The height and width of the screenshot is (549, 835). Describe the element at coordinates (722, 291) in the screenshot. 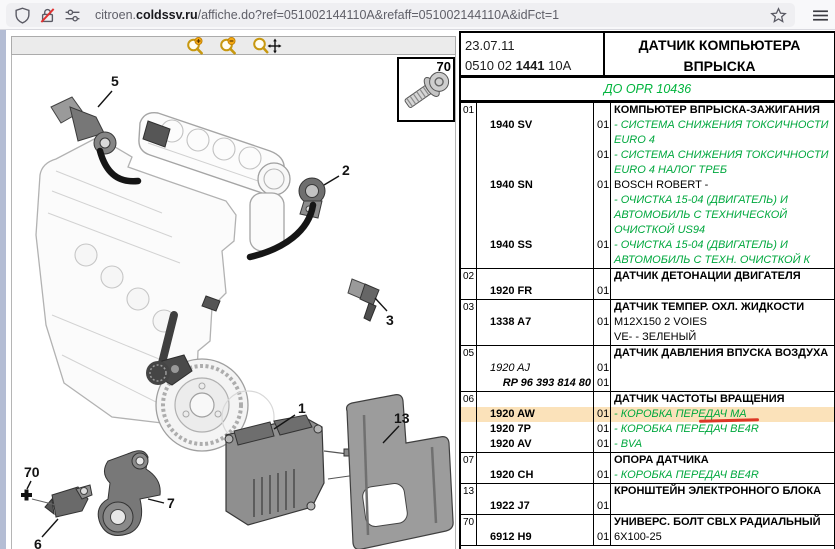

I see `description` at that location.